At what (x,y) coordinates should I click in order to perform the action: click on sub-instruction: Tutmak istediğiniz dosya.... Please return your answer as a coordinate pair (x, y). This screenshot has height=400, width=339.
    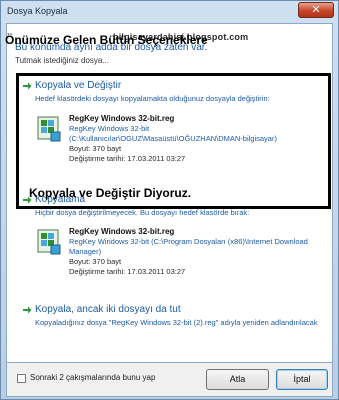
    Looking at the image, I should click on (62, 60).